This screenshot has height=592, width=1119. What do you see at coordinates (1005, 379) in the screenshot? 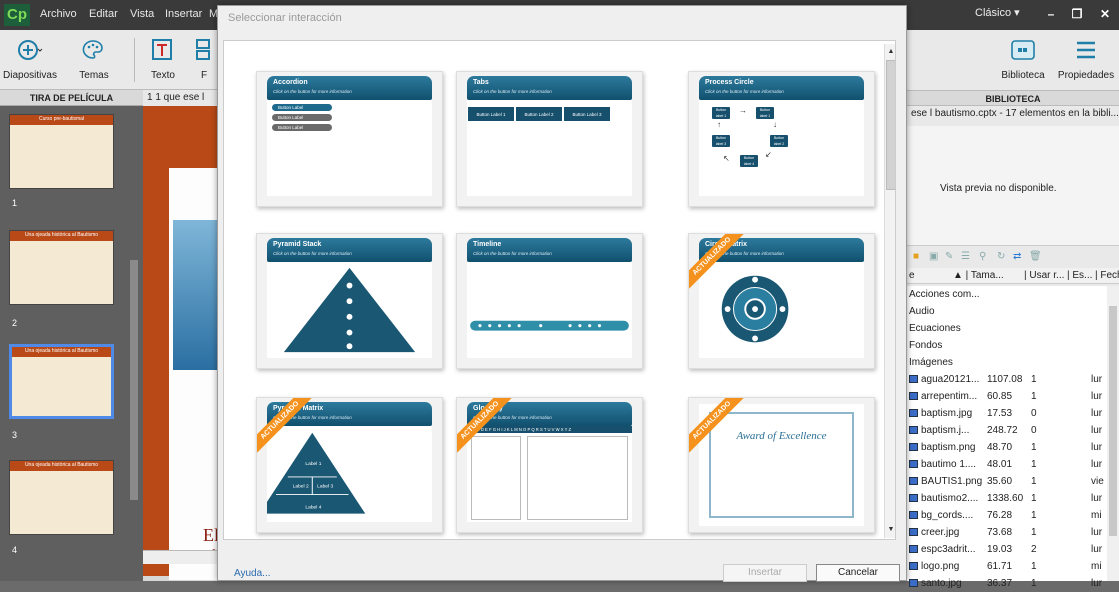
I see `file-size: 1107.08` at bounding box center [1005, 379].